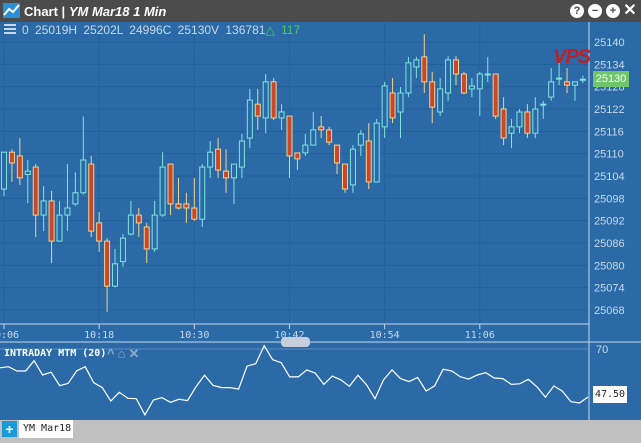  What do you see at coordinates (9, 429) in the screenshot?
I see `add-symbol-button: +` at bounding box center [9, 429].